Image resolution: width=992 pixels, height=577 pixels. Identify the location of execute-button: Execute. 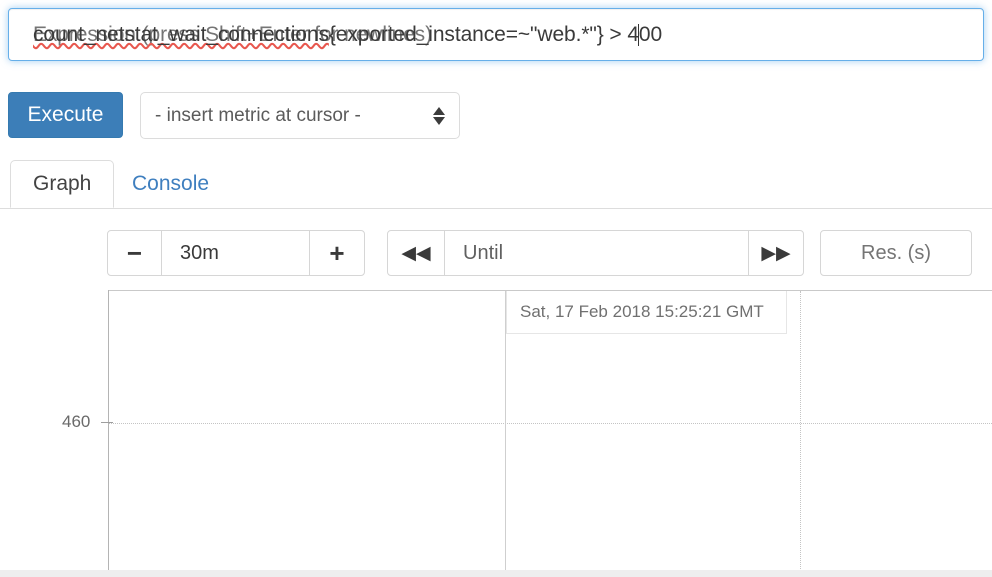
(65, 115).